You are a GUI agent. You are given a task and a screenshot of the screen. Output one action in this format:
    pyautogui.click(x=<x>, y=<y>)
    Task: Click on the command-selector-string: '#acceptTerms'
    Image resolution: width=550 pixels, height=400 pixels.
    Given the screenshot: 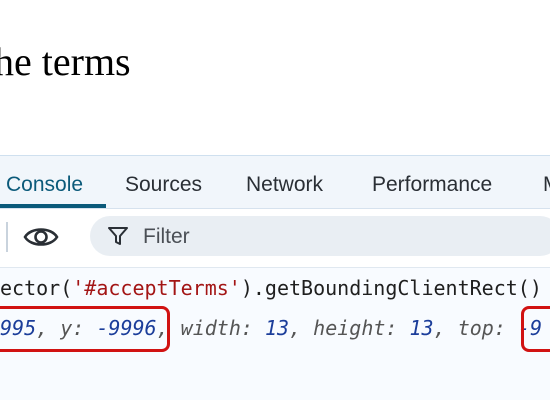 What is the action you would take?
    pyautogui.click(x=156, y=288)
    